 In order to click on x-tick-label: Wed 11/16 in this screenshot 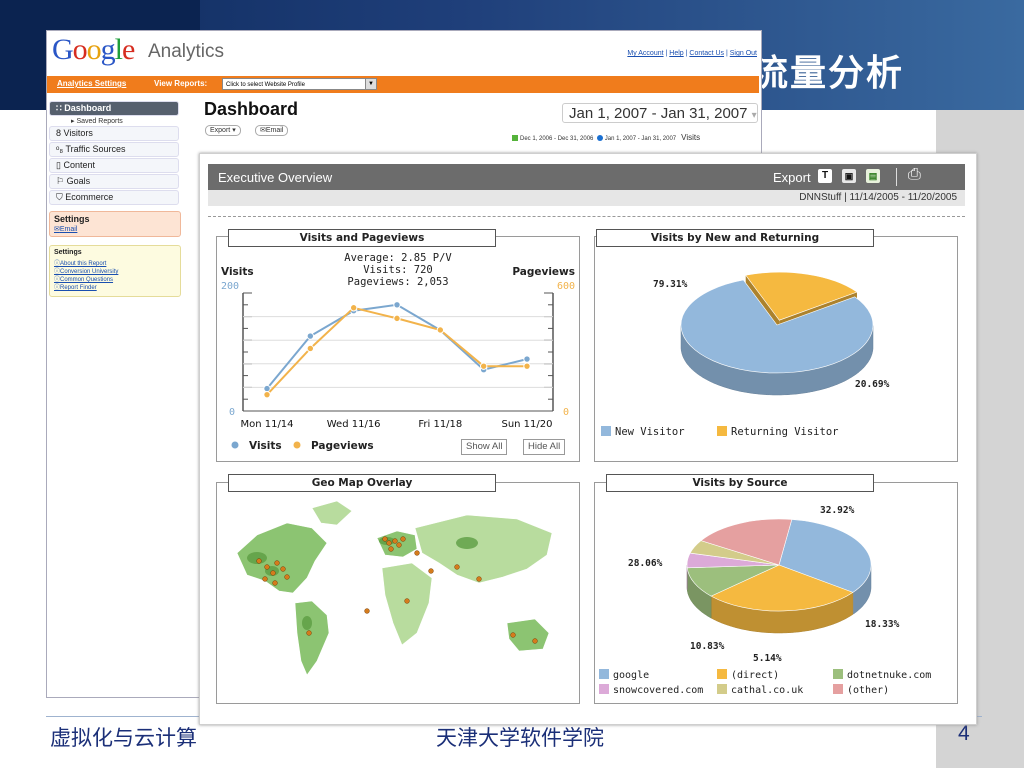, I will do `click(354, 424)`.